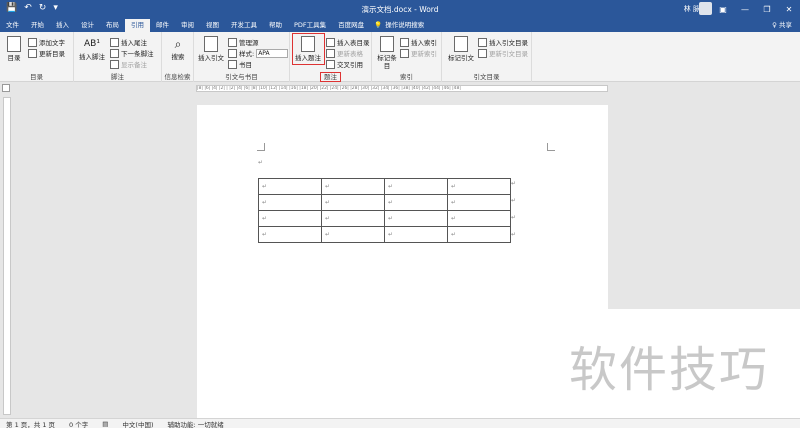 The image size is (800, 428). I want to click on manage-sources-button: 管理源, so click(243, 42).